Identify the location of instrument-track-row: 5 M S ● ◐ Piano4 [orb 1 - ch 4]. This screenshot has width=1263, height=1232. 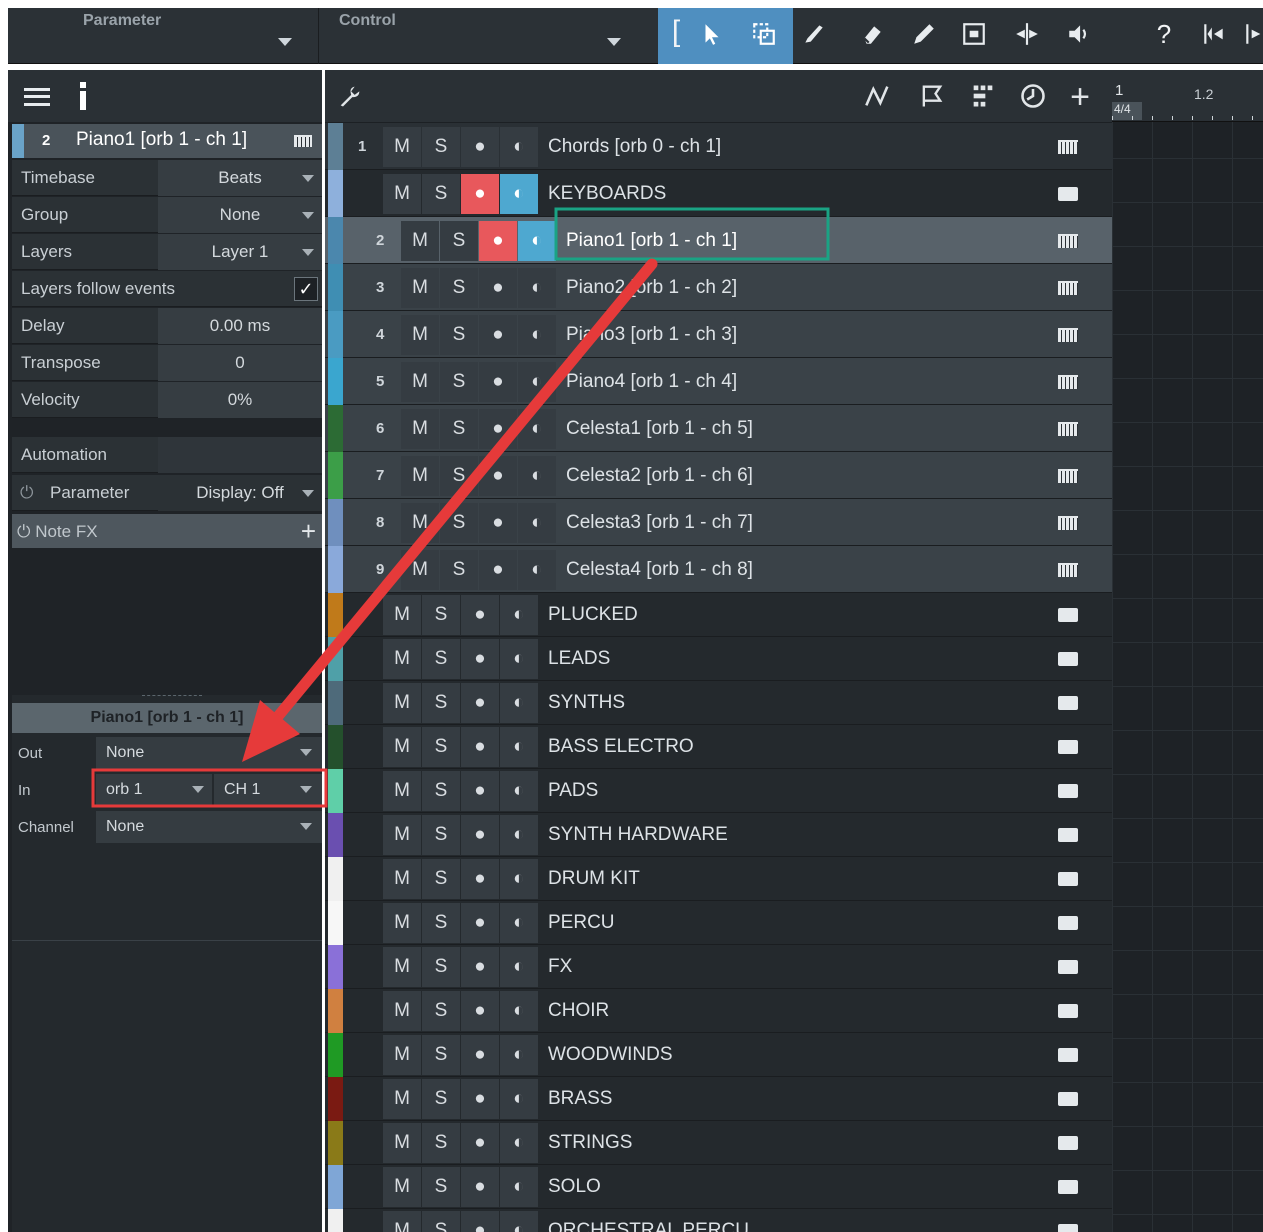
(718, 381).